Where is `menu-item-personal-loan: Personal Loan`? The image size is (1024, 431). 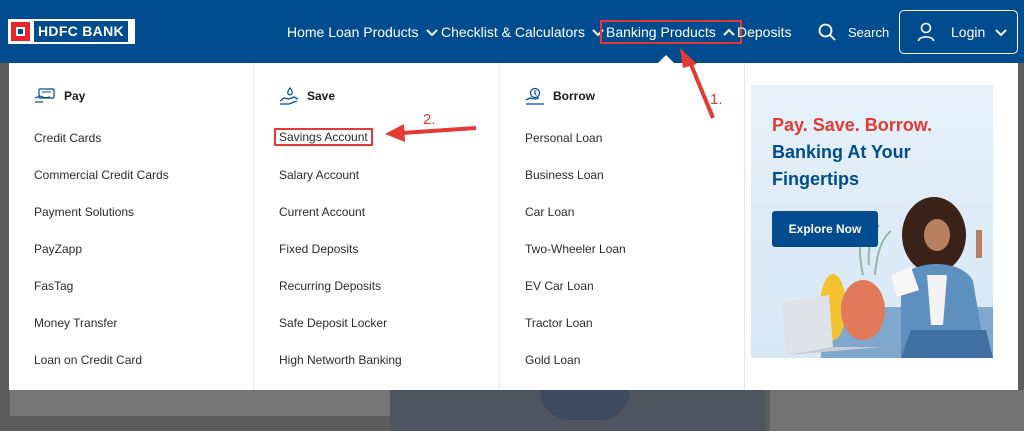 menu-item-personal-loan: Personal Loan is located at coordinates (563, 138).